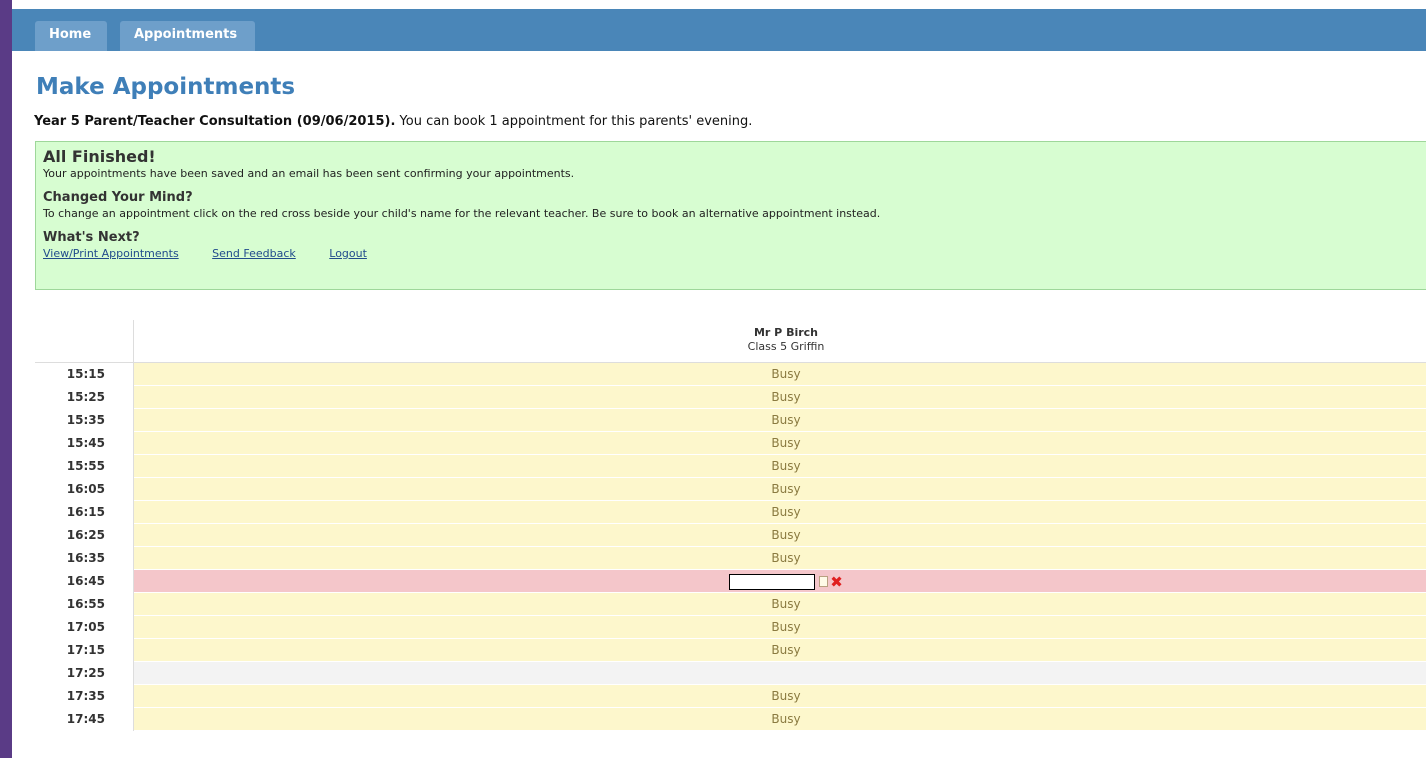  I want to click on slot-time: 17:15, so click(84, 650).